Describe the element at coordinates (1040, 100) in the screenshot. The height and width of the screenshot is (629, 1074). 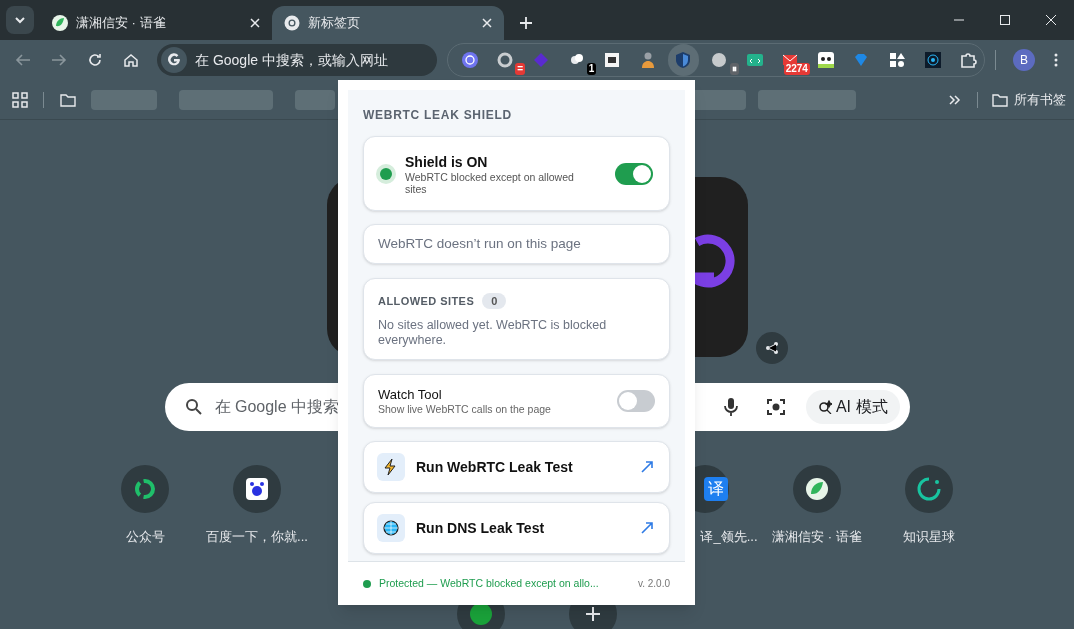
I see `bookmark-label: 所有书签` at that location.